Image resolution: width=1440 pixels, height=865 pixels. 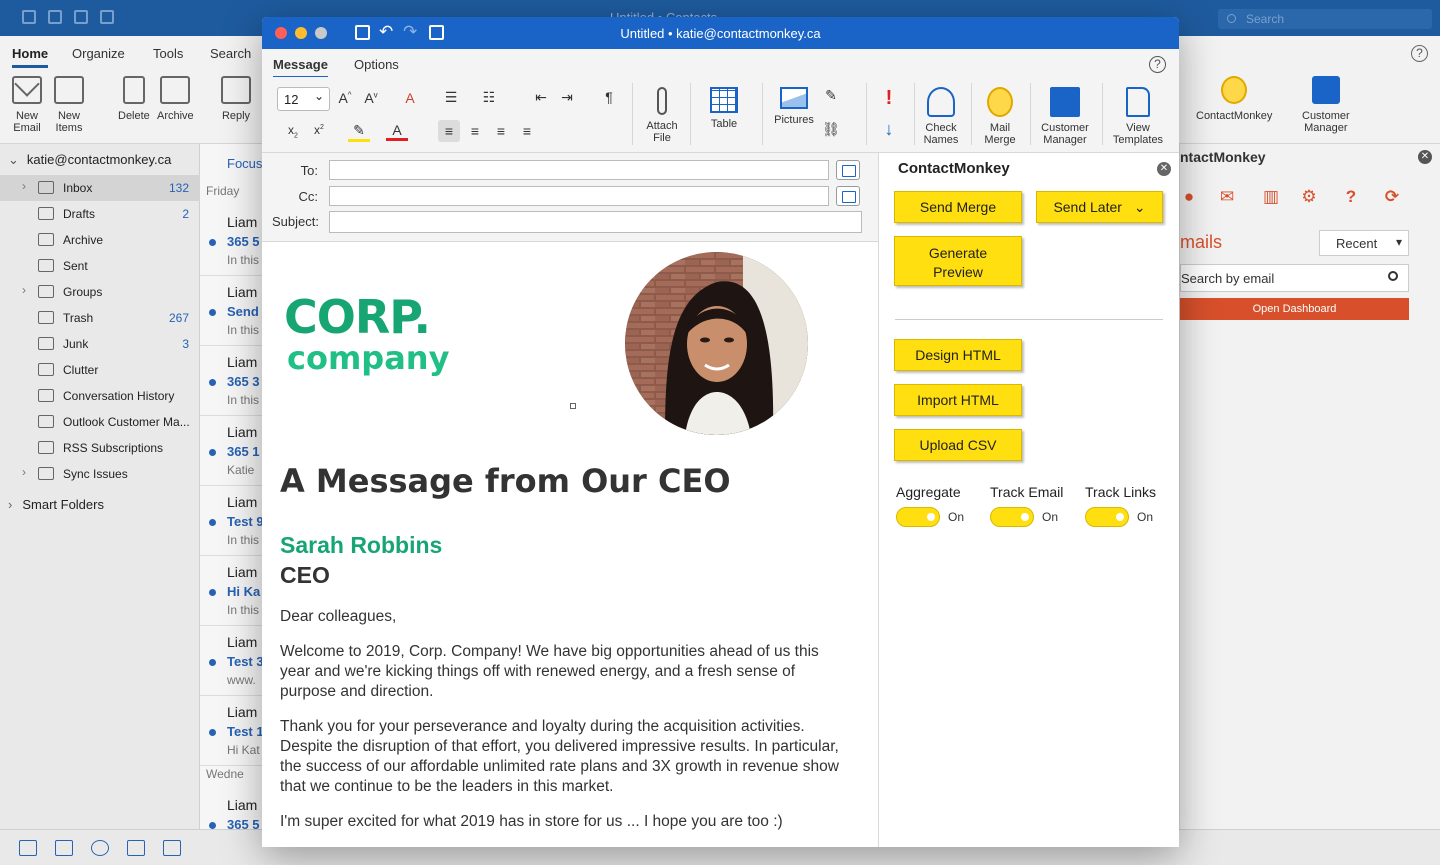 I want to click on justify-icon: ≡, so click(x=527, y=131).